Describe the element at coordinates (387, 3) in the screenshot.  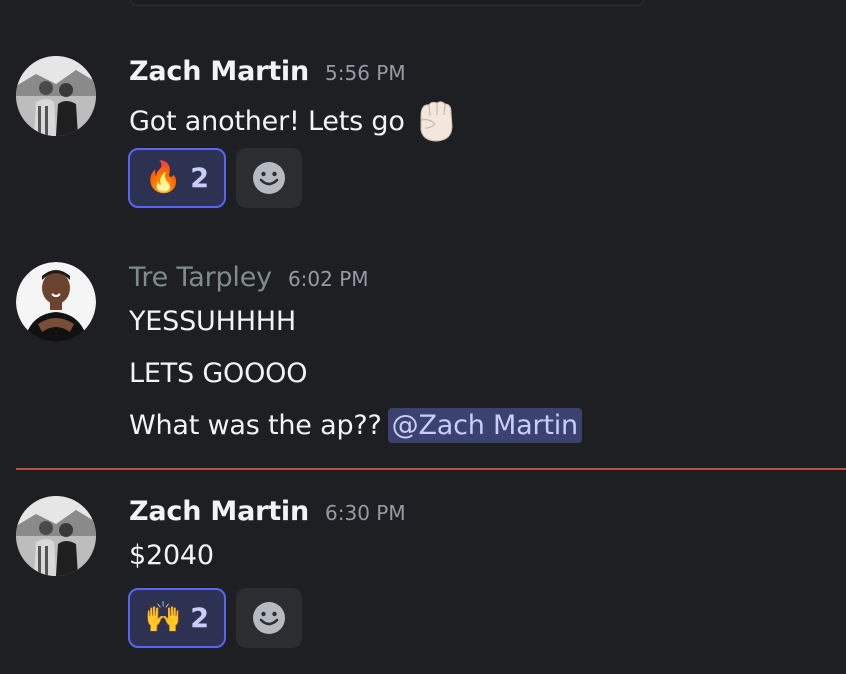
I see `previous-embed-edge` at that location.